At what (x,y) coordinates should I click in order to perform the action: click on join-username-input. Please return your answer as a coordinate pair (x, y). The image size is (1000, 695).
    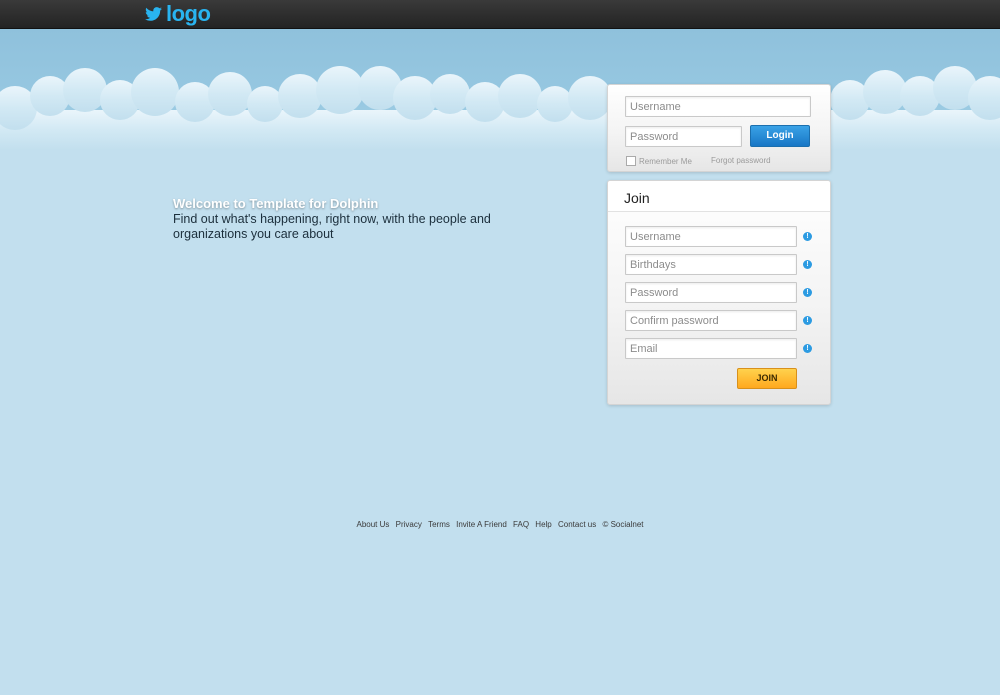
    Looking at the image, I should click on (711, 236).